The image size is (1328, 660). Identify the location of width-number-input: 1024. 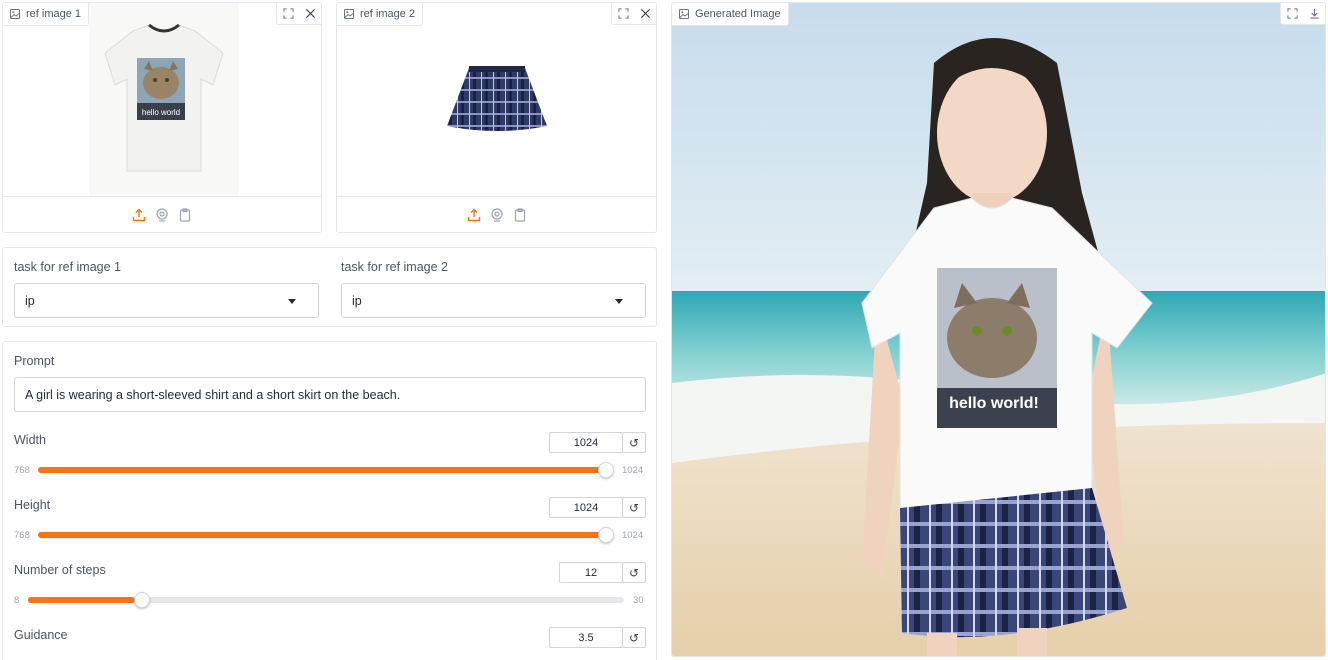
(586, 442).